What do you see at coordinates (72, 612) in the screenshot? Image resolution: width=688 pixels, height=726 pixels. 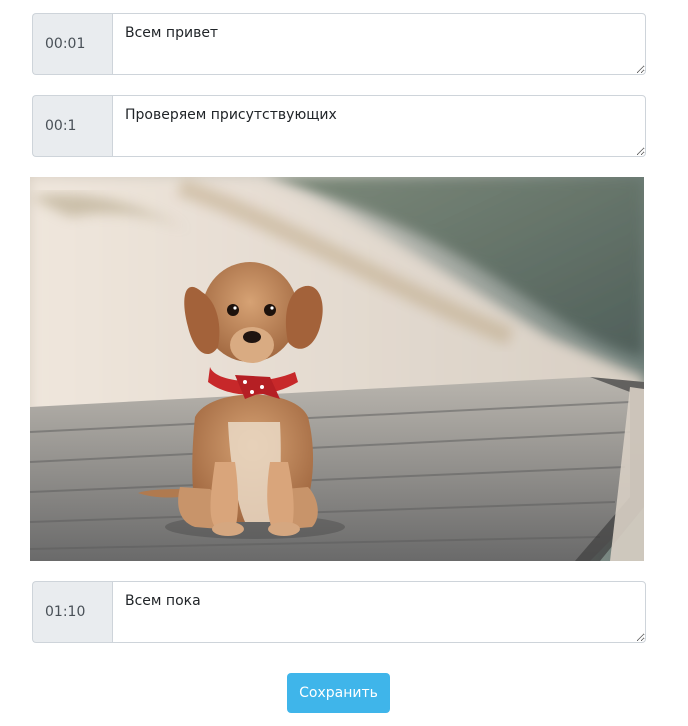 I see `timecode-label: 01:10` at bounding box center [72, 612].